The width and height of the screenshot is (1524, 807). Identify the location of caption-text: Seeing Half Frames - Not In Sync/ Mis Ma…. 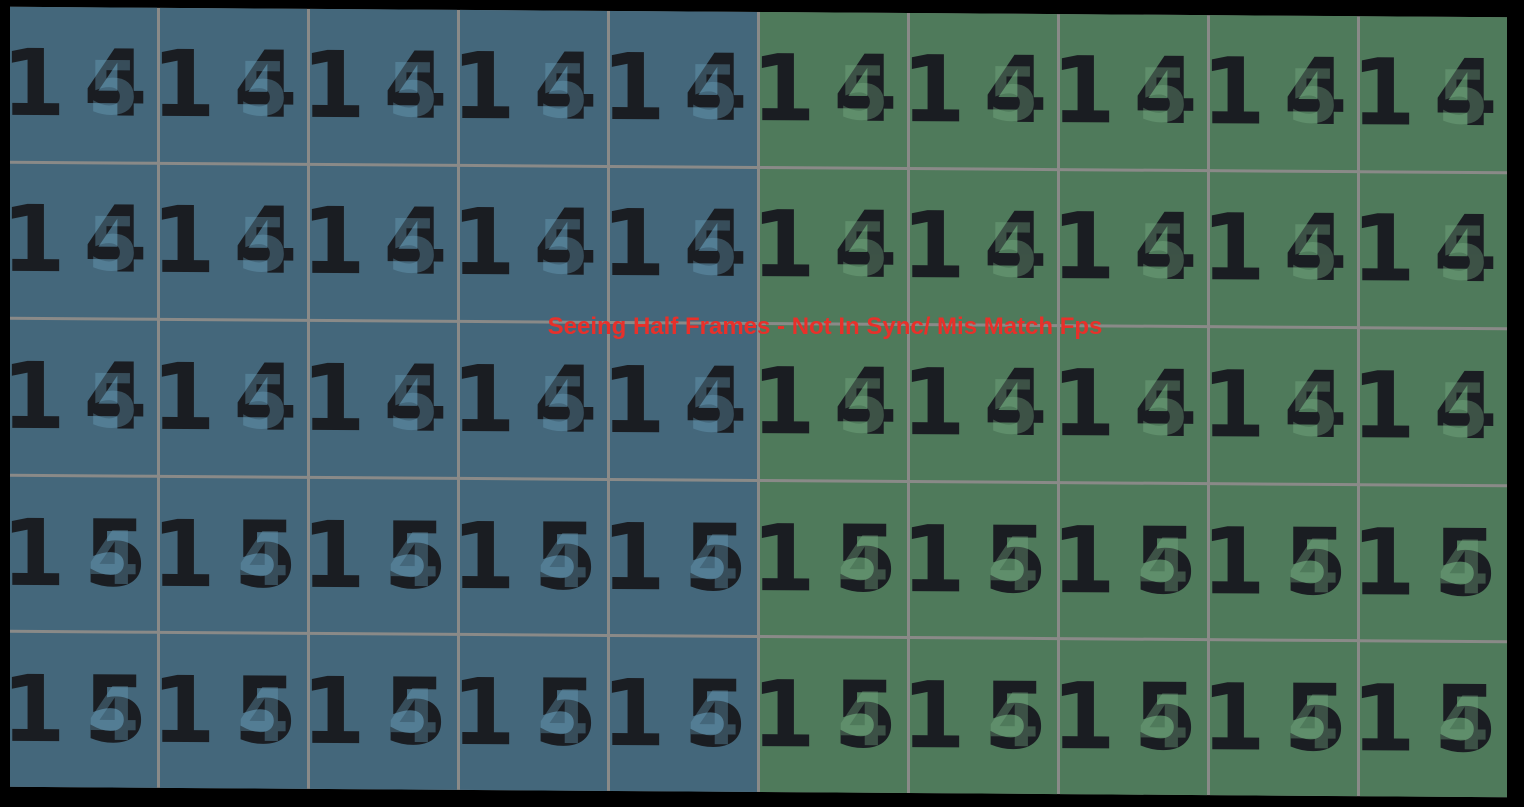
(825, 326).